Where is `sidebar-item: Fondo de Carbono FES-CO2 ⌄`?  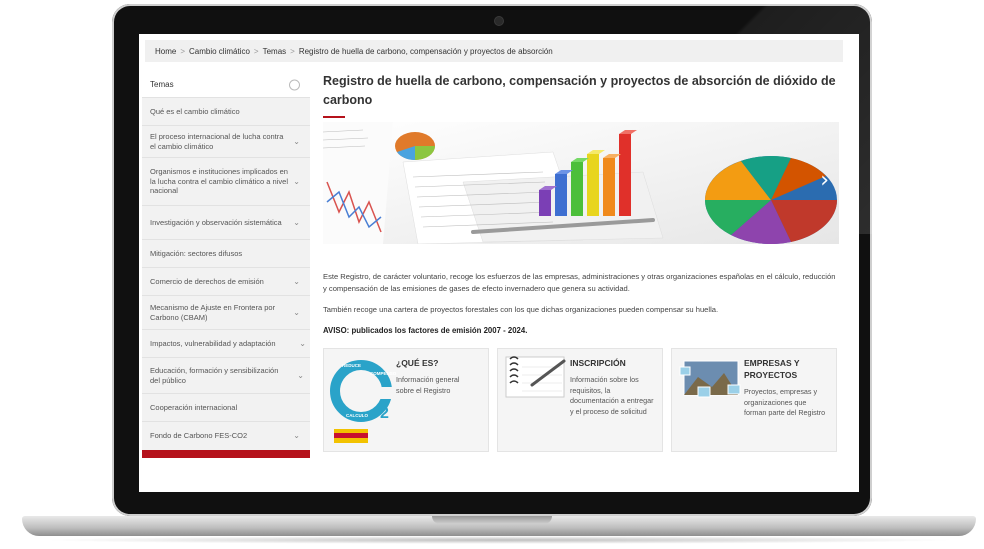
sidebar-item: Fondo de Carbono FES-CO2 ⌄ is located at coordinates (226, 436).